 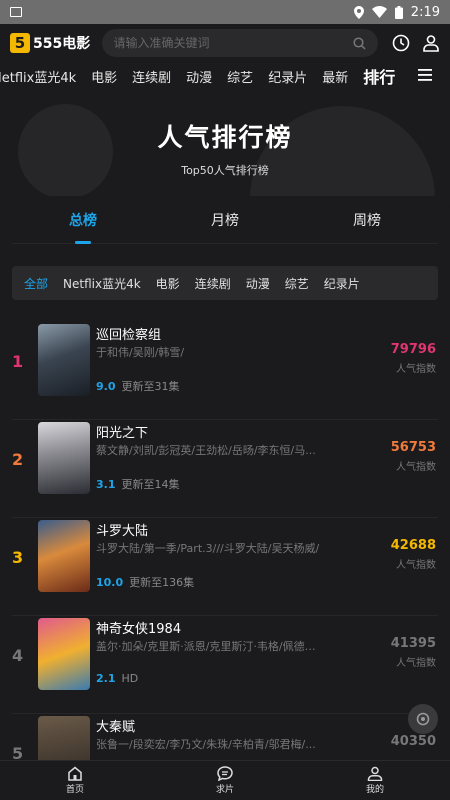 What do you see at coordinates (20, 43) in the screenshot?
I see `logo-badge: 5` at bounding box center [20, 43].